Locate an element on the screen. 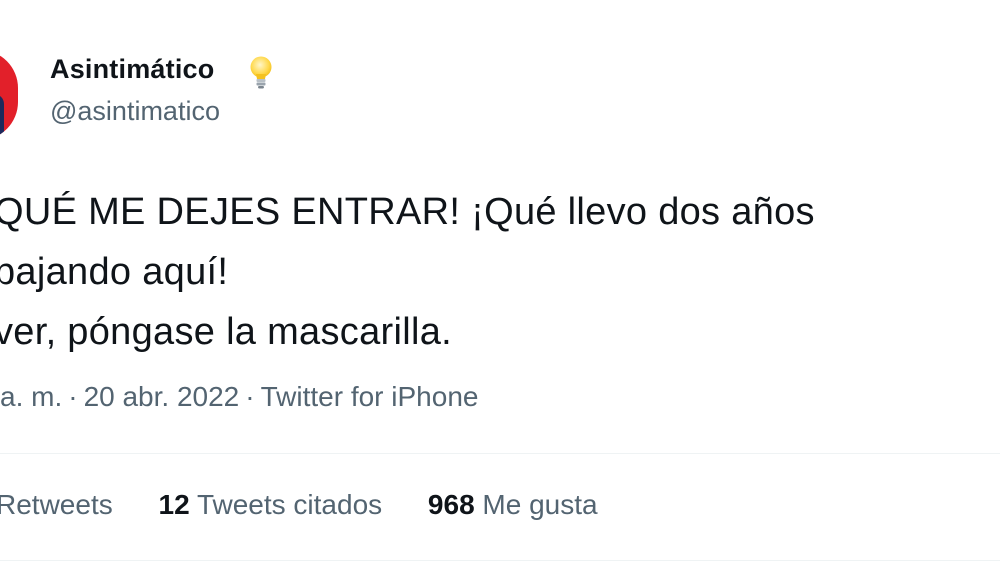  quote-tweets-label: Tweets citados is located at coordinates (289, 504).